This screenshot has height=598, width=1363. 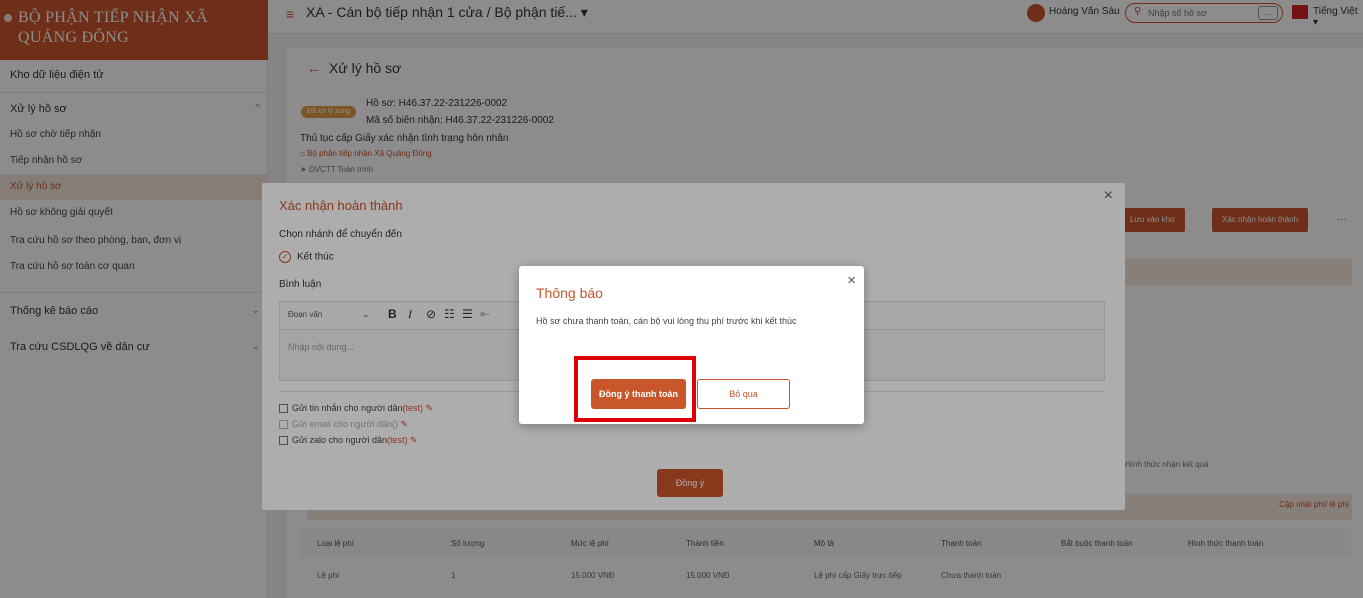 What do you see at coordinates (851, 280) in the screenshot?
I see `close-icon: ×` at bounding box center [851, 280].